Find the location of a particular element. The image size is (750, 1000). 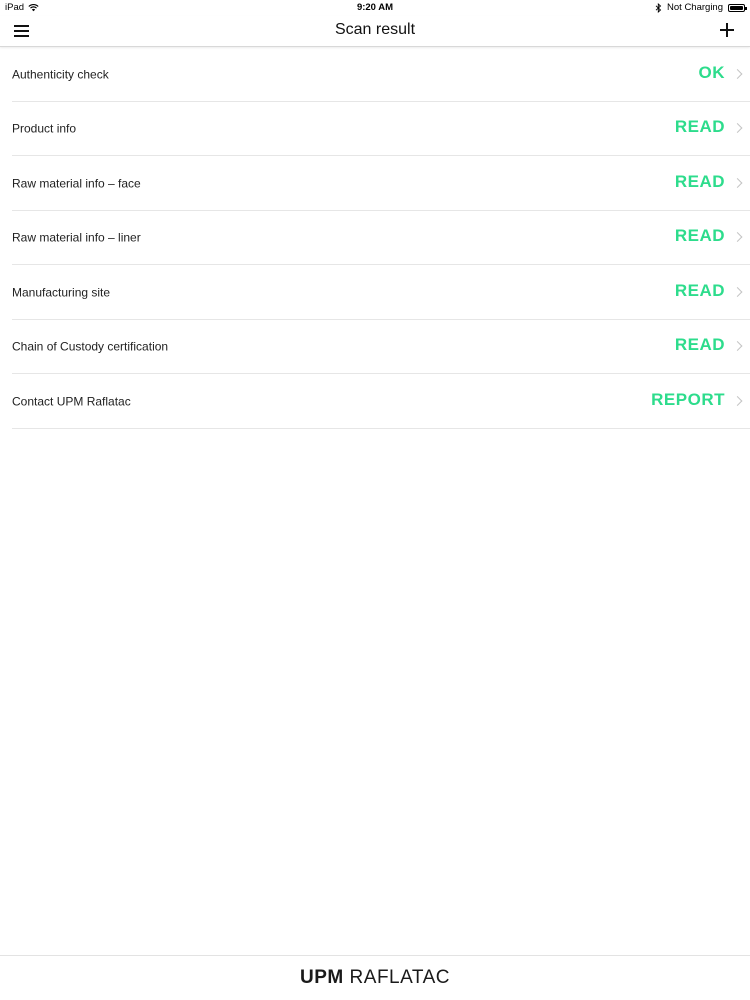

page-title: Scan result is located at coordinates (375, 29).